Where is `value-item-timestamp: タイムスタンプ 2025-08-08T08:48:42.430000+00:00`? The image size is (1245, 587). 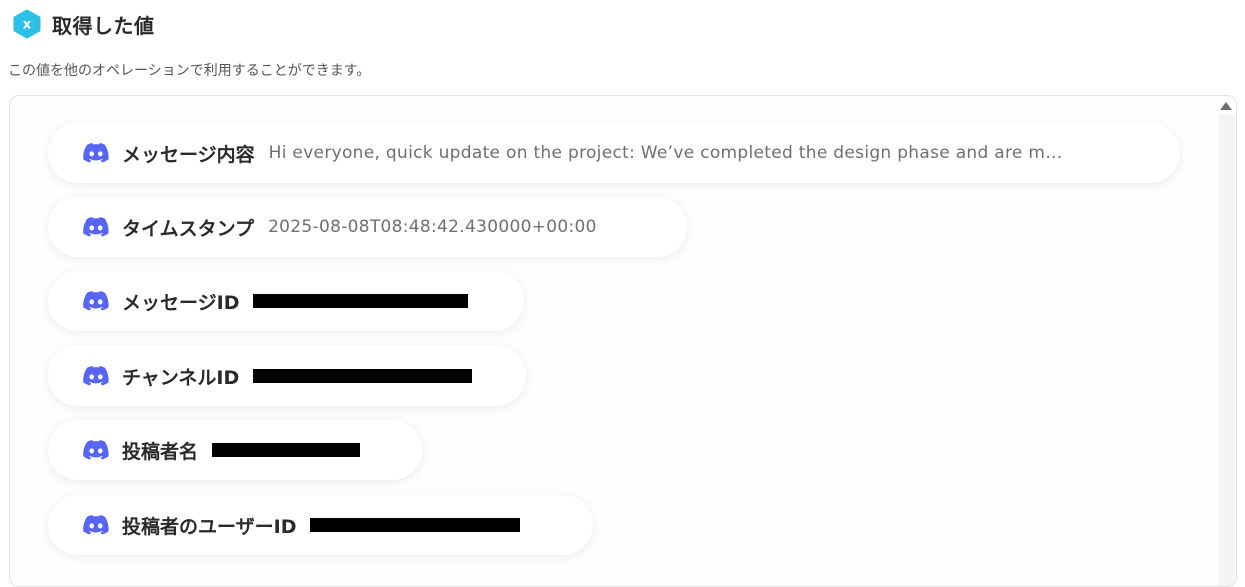
value-item-timestamp: タイムスタンプ 2025-08-08T08:48:42.430000+00:00 is located at coordinates (367, 227).